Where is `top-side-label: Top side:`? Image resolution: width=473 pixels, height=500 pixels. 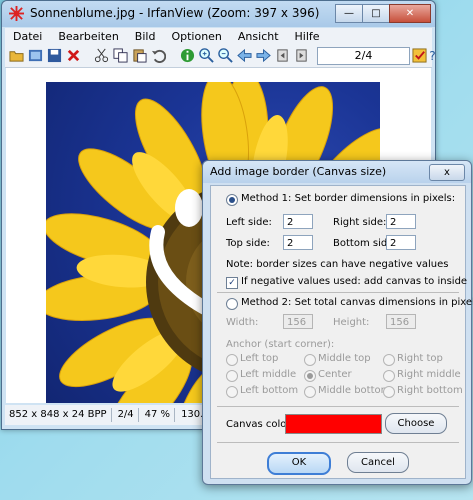 top-side-label: Top side: is located at coordinates (248, 243).